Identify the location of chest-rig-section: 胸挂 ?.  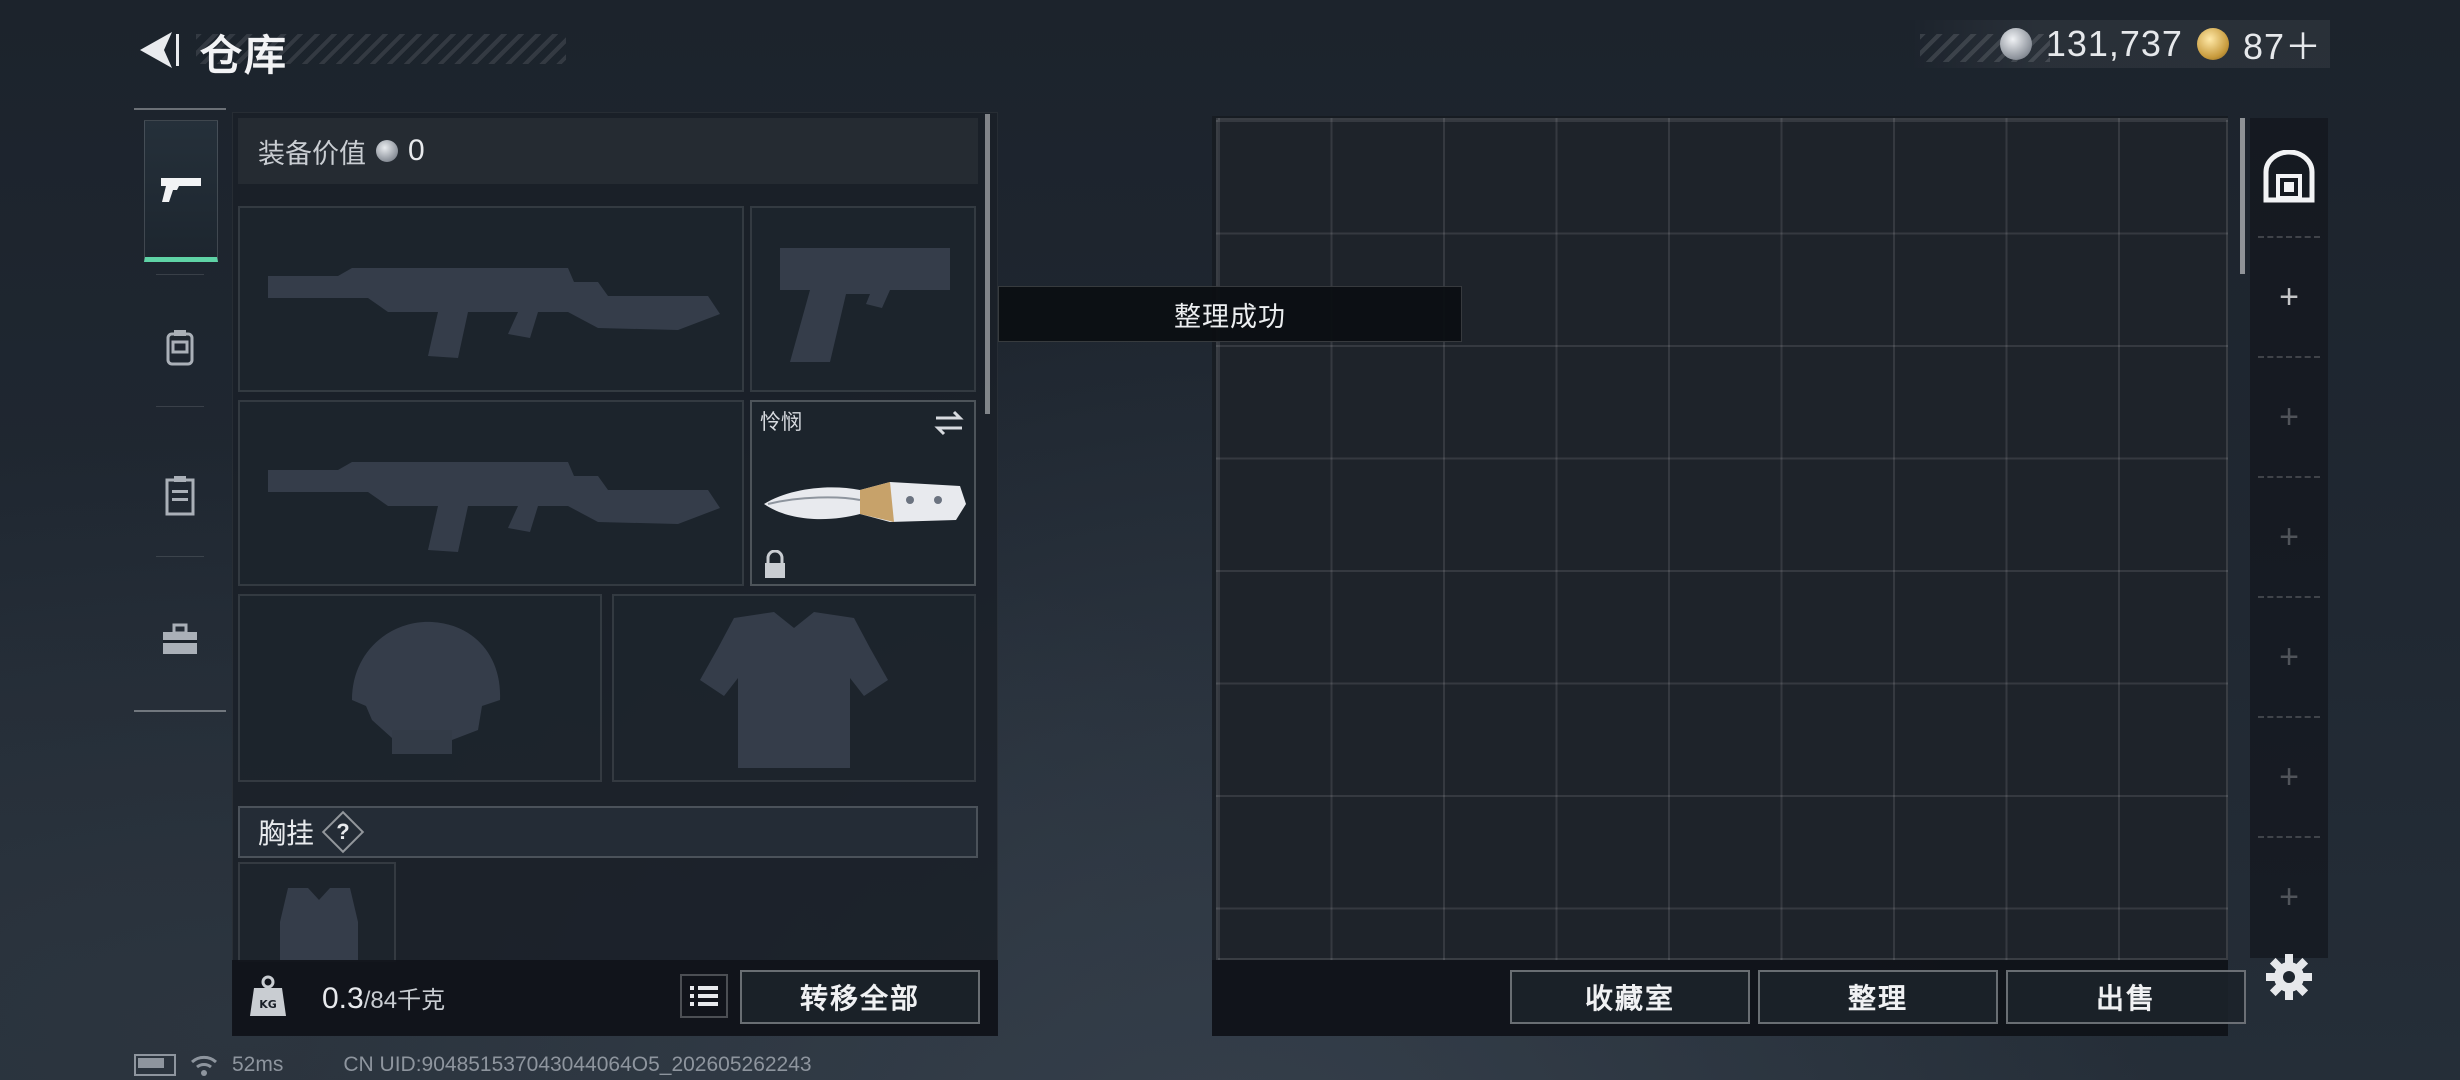
(608, 832).